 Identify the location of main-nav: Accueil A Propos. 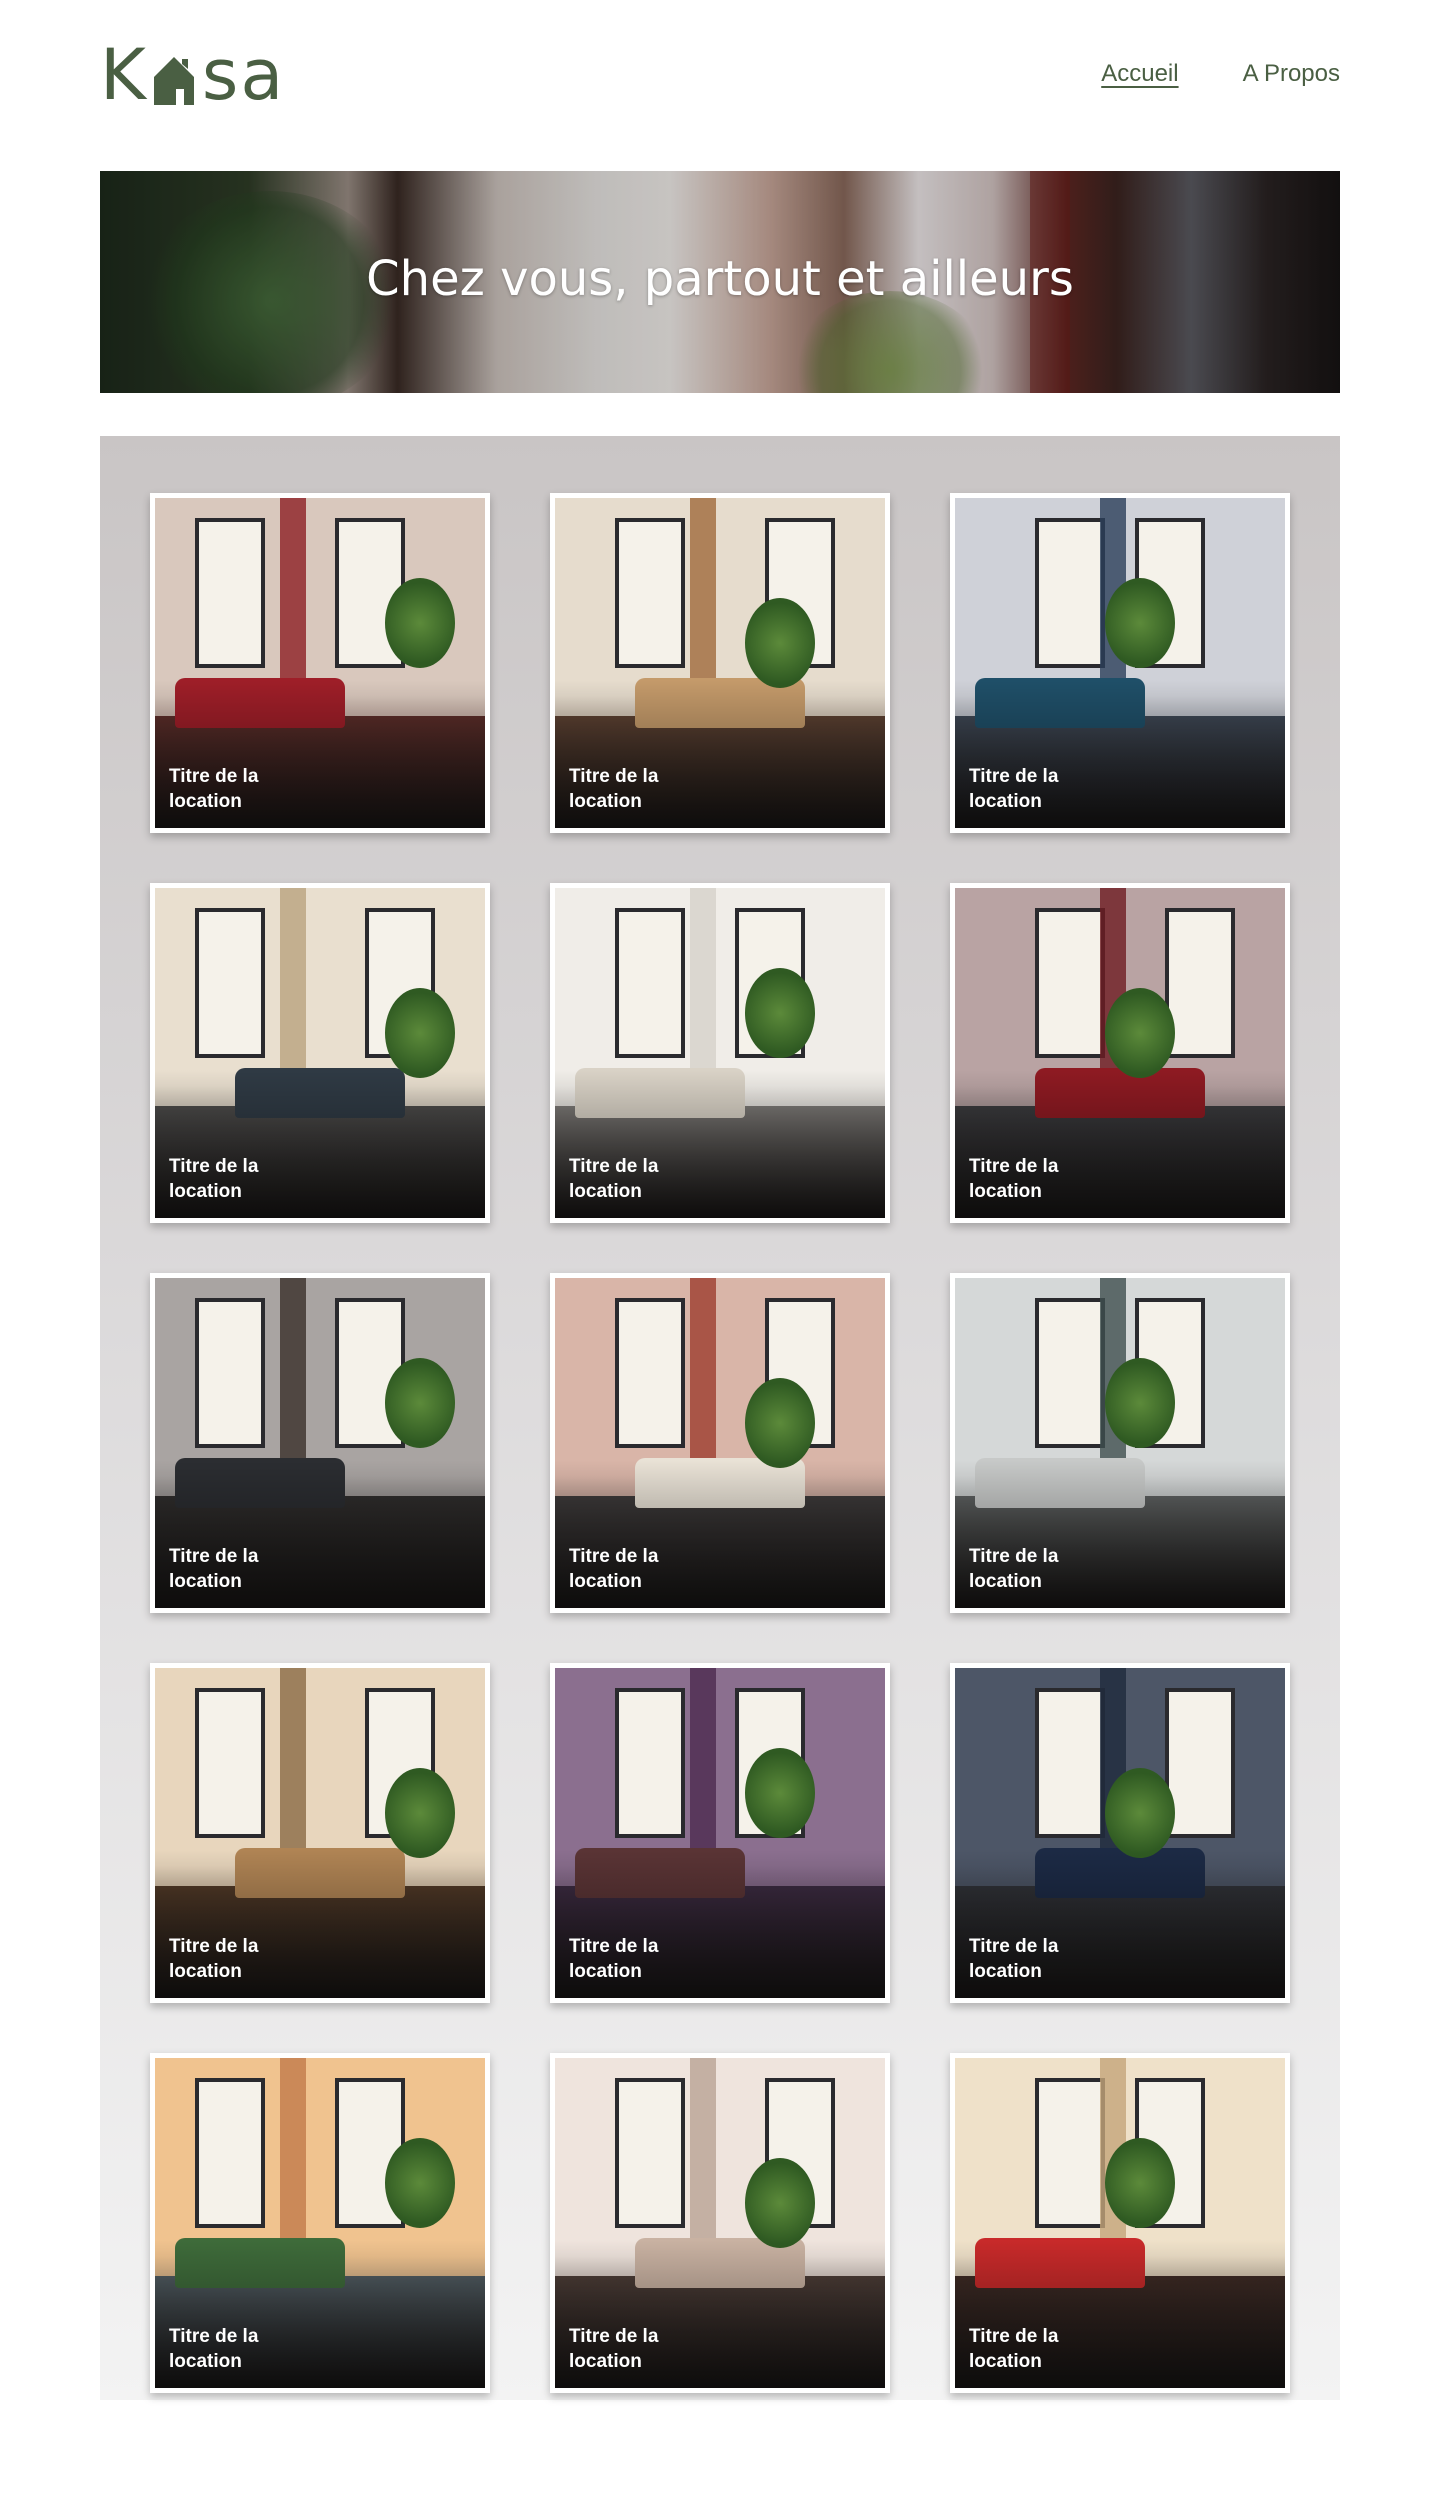
(1220, 74).